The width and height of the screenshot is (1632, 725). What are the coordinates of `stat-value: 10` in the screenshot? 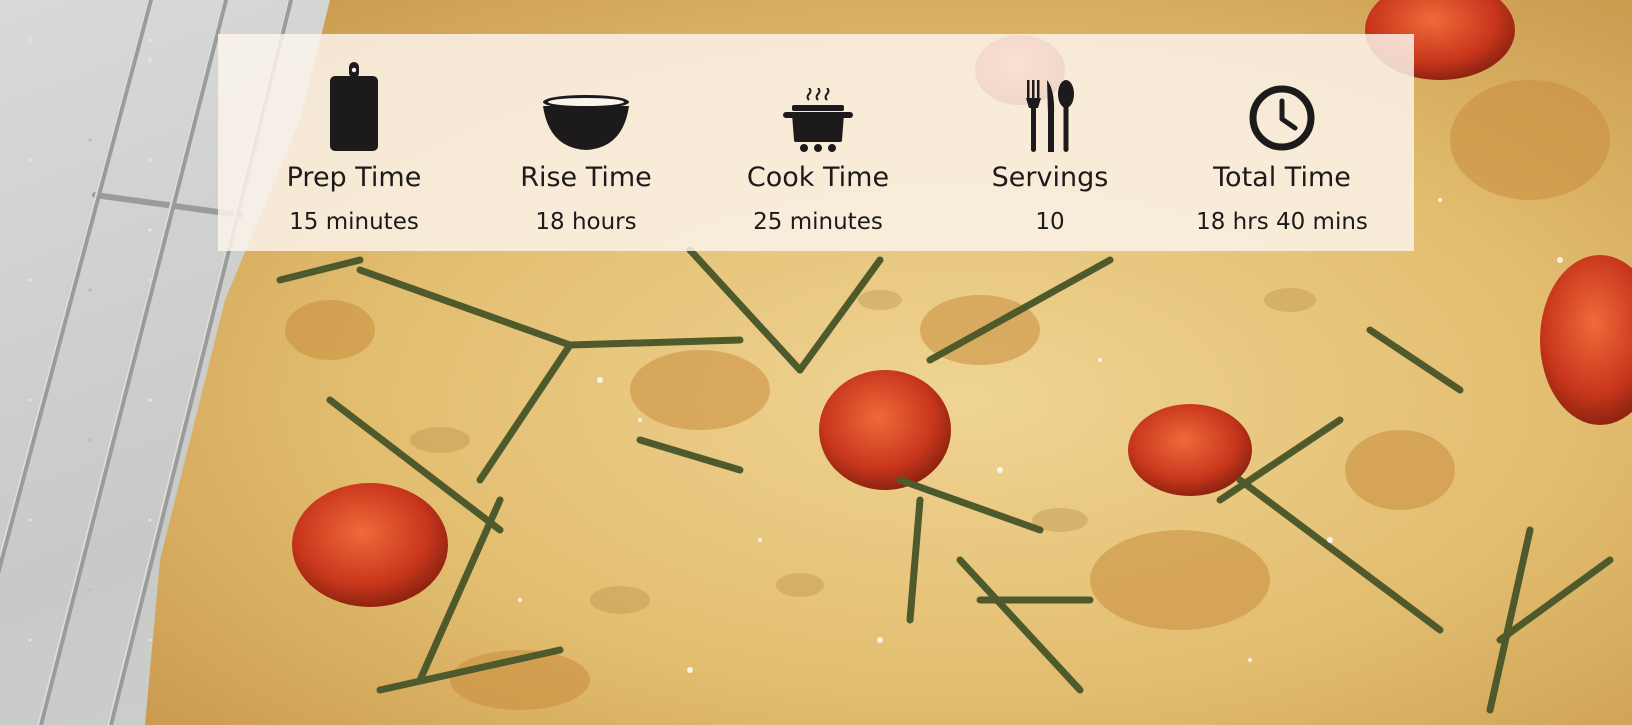 It's located at (1050, 222).